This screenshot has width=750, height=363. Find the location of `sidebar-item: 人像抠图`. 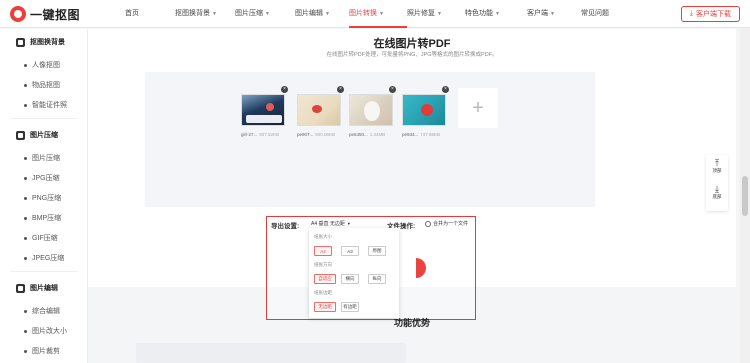

sidebar-item: 人像抠图 is located at coordinates (43, 65).